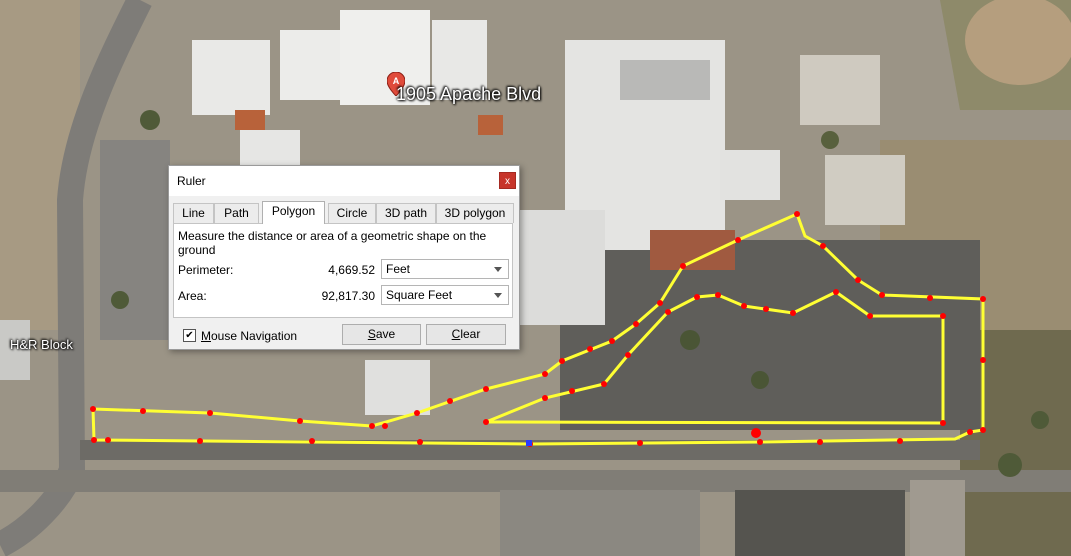  Describe the element at coordinates (352, 213) in the screenshot. I see `tab-circle: Circle` at that location.